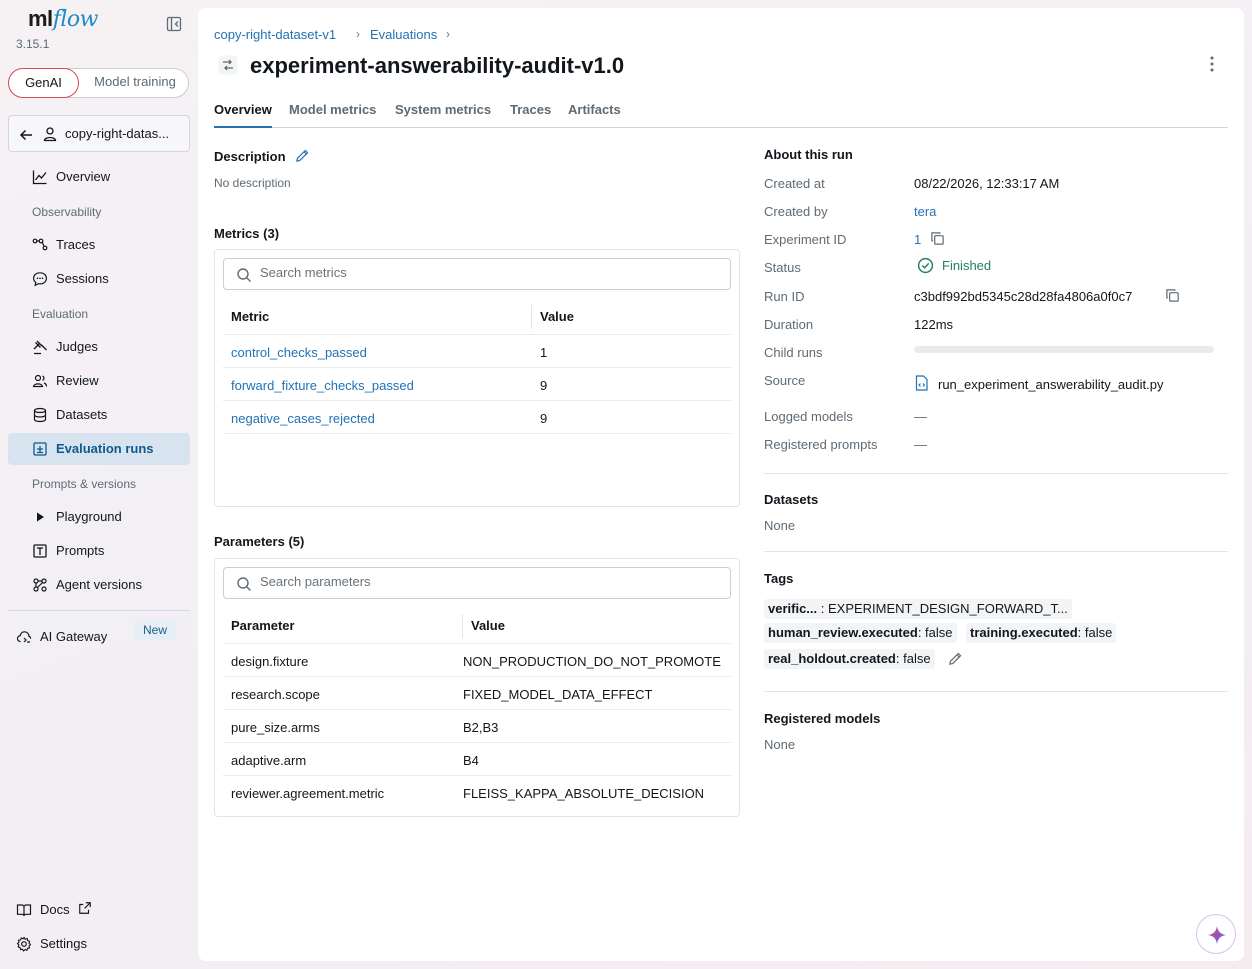  Describe the element at coordinates (244, 584) in the screenshot. I see `search-icon` at that location.